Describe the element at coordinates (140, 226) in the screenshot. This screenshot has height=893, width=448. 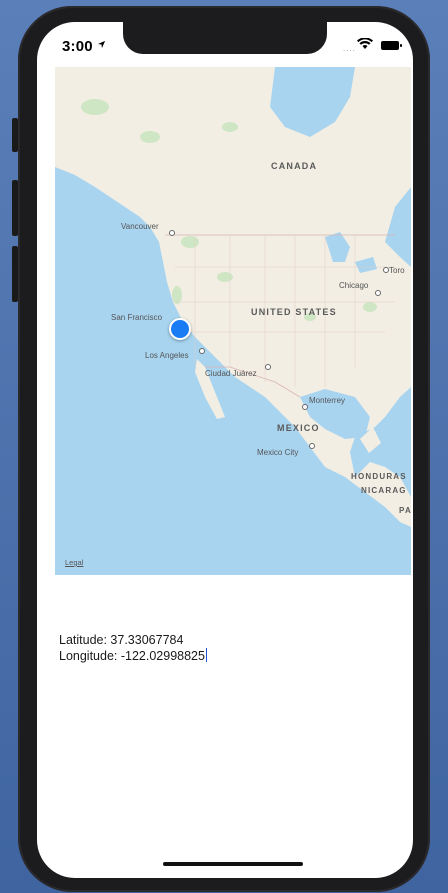
I see `map-label-vancouver: Vancouver` at that location.